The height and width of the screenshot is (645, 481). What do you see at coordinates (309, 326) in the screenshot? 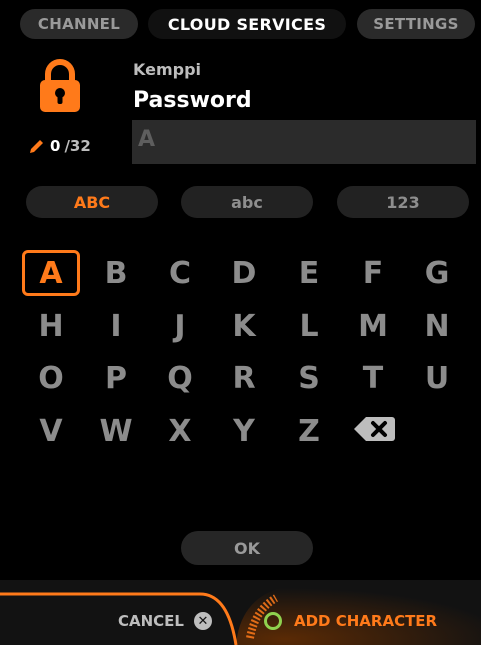
I see `key-l: L` at bounding box center [309, 326].